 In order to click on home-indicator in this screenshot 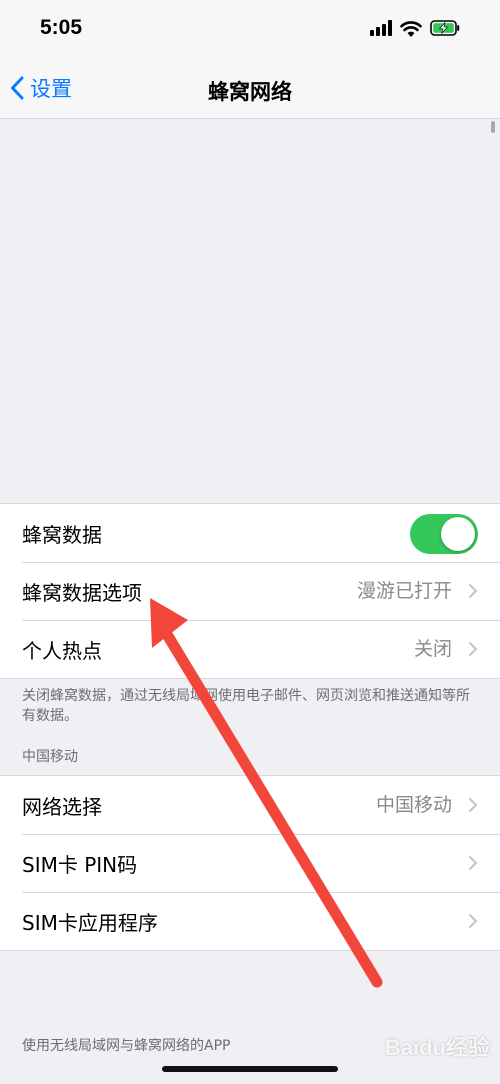, I will do `click(250, 1069)`.